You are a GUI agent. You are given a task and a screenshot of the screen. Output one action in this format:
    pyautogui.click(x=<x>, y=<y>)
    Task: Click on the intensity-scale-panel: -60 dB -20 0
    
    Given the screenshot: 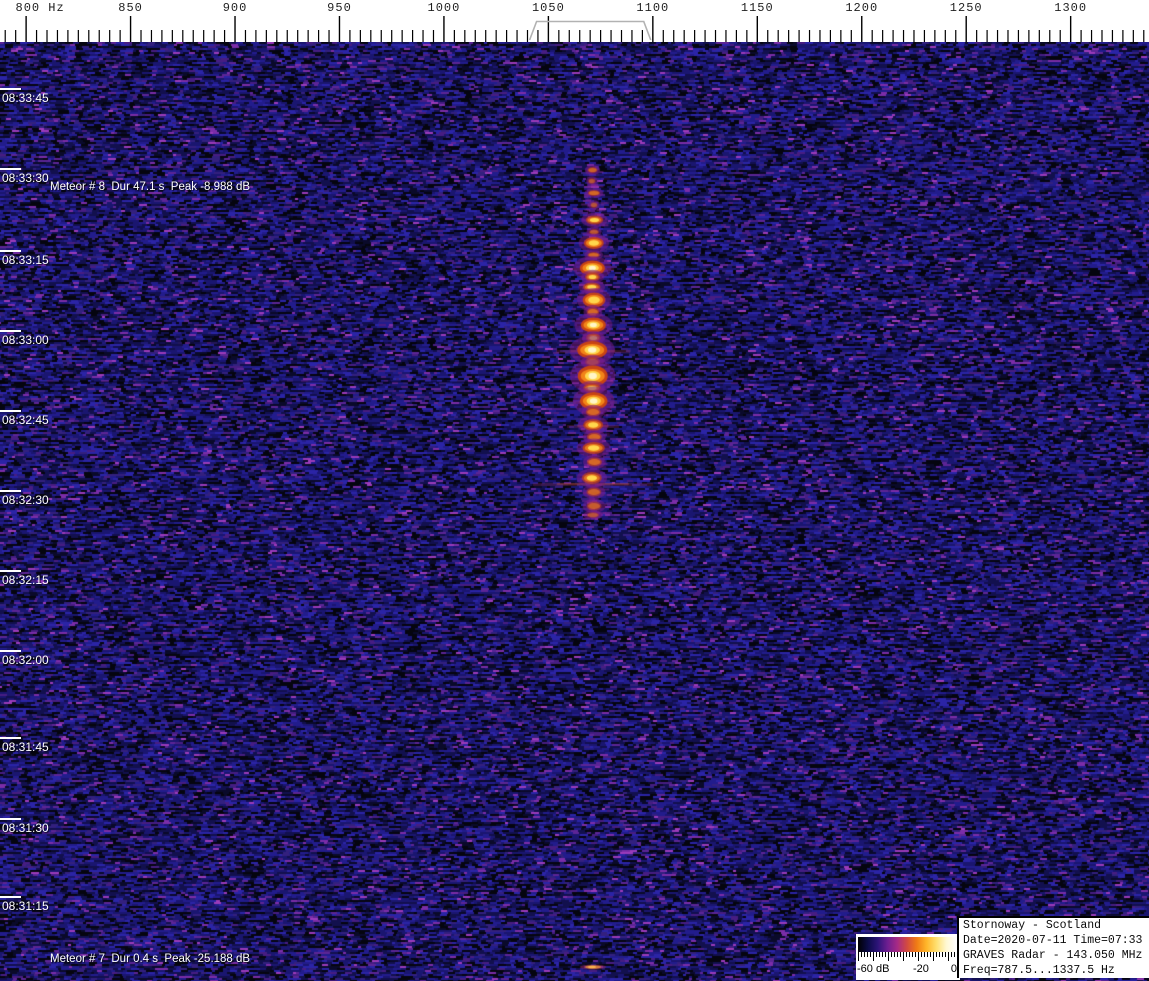 What is the action you would take?
    pyautogui.click(x=908, y=957)
    